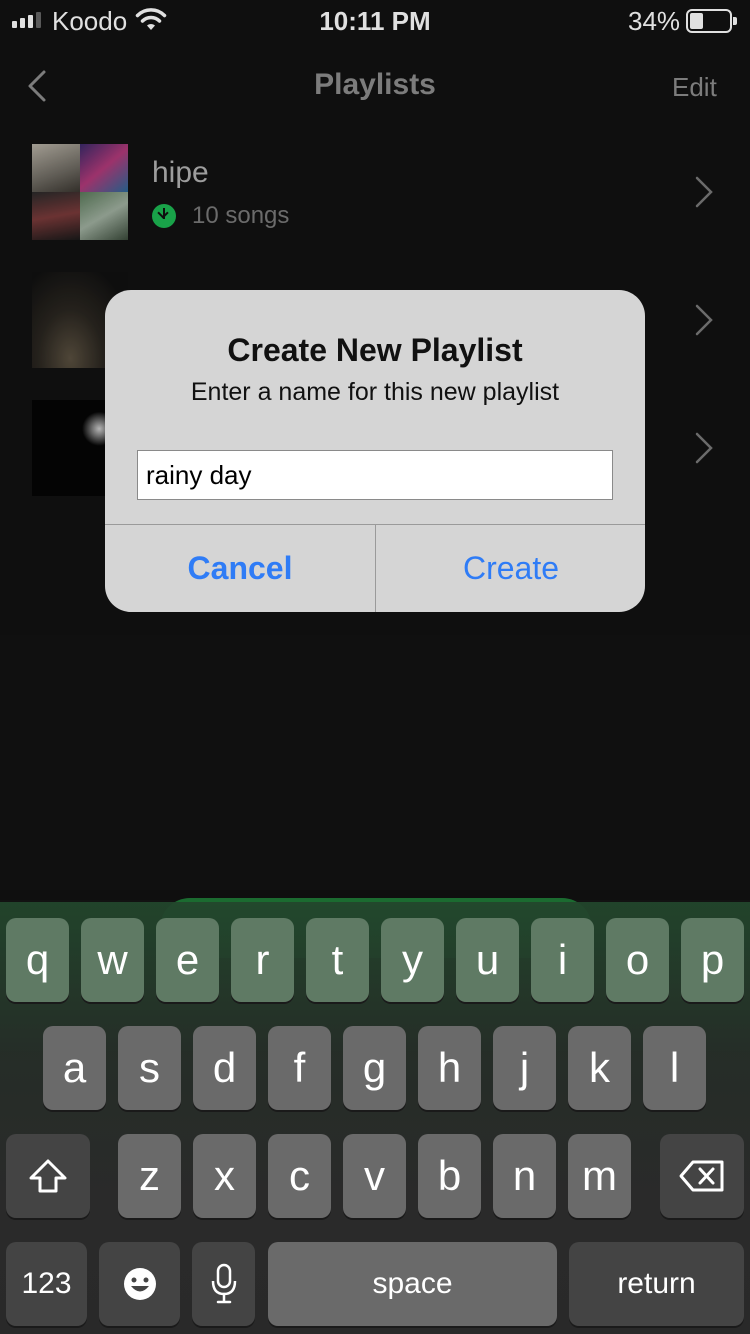 The width and height of the screenshot is (750, 1334). I want to click on key-u: u, so click(487, 960).